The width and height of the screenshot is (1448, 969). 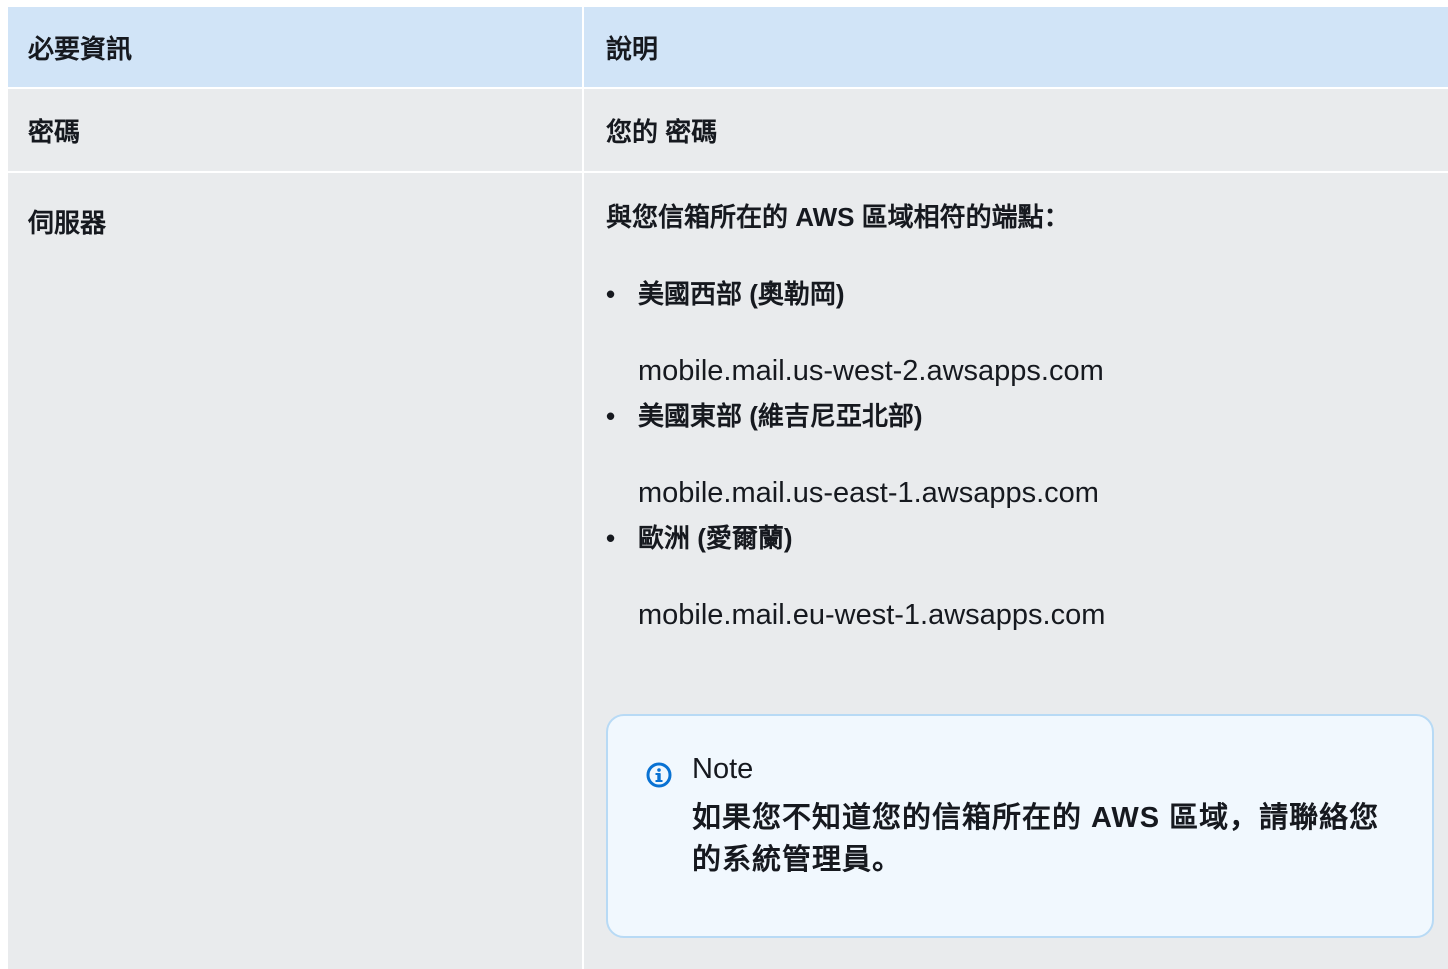 I want to click on note-title: Note, so click(x=723, y=769).